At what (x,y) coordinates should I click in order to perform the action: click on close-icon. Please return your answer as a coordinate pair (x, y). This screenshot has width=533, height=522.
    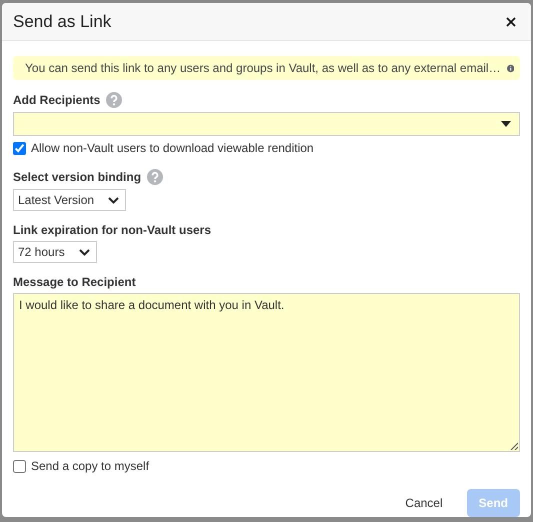
    Looking at the image, I should click on (511, 21).